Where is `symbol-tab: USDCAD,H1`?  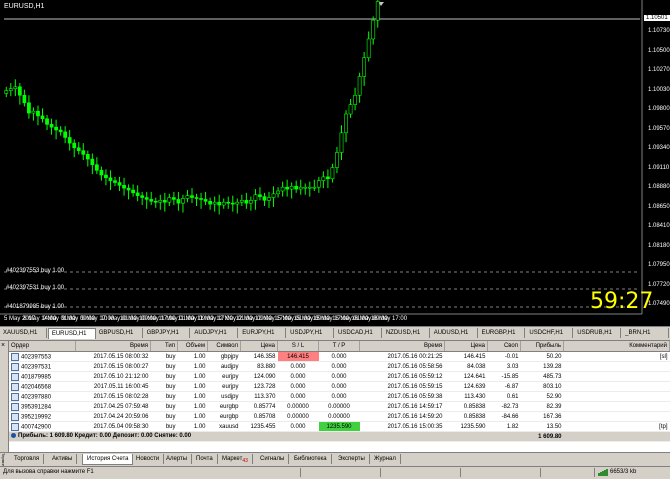 symbol-tab: USDCAD,H1 is located at coordinates (358, 333).